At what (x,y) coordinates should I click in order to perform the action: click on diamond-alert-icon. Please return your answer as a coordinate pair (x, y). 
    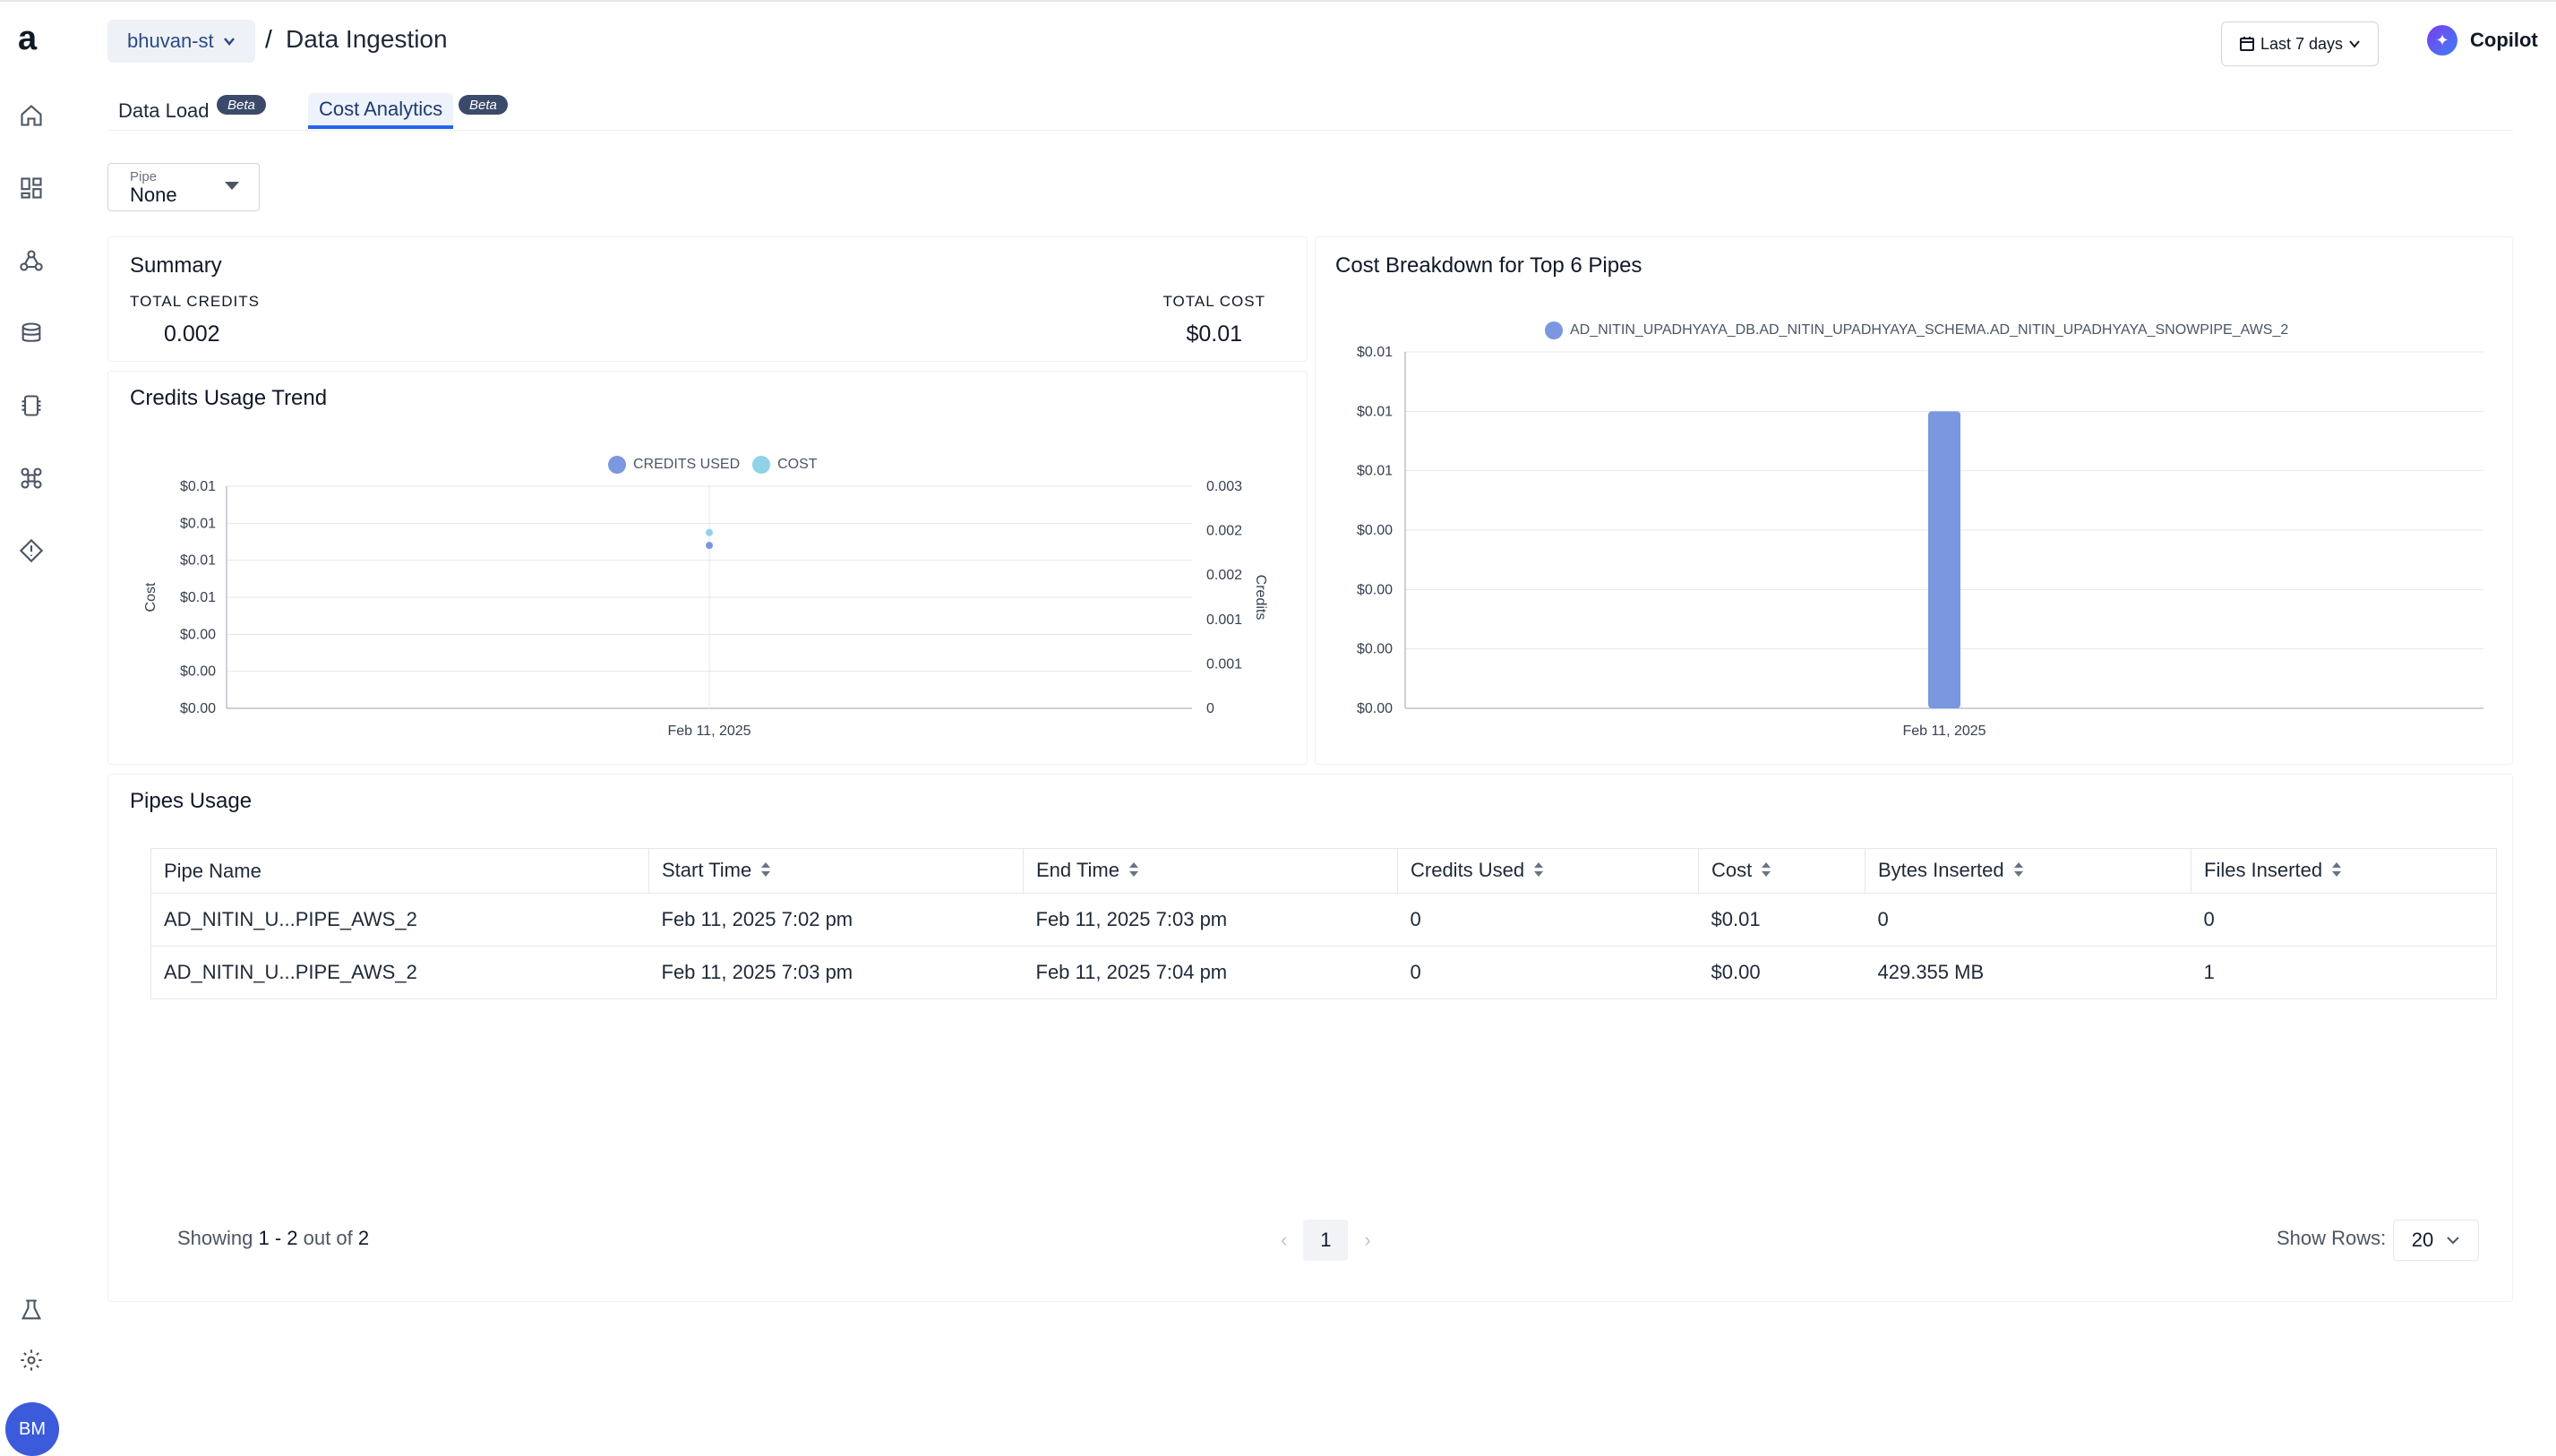
    Looking at the image, I should click on (31, 550).